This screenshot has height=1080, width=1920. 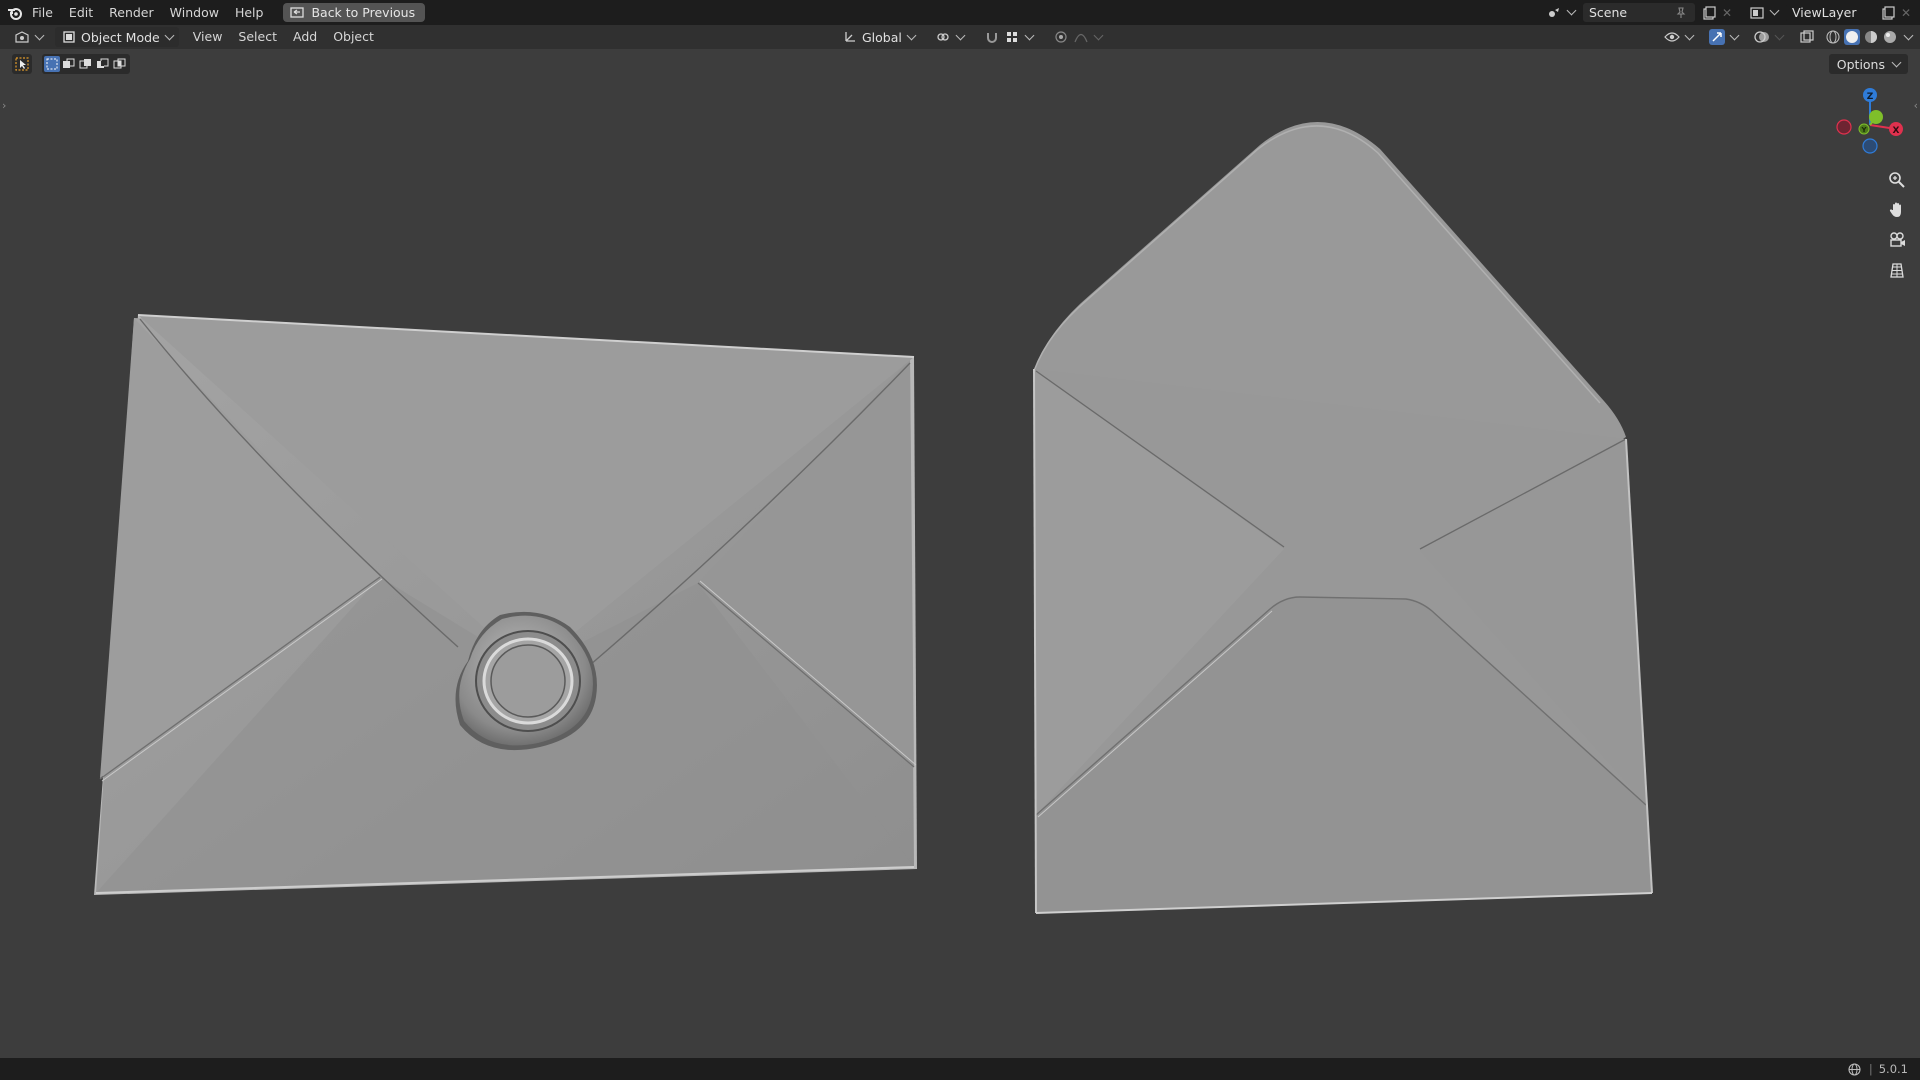 I want to click on camera-icon, so click(x=1897, y=240).